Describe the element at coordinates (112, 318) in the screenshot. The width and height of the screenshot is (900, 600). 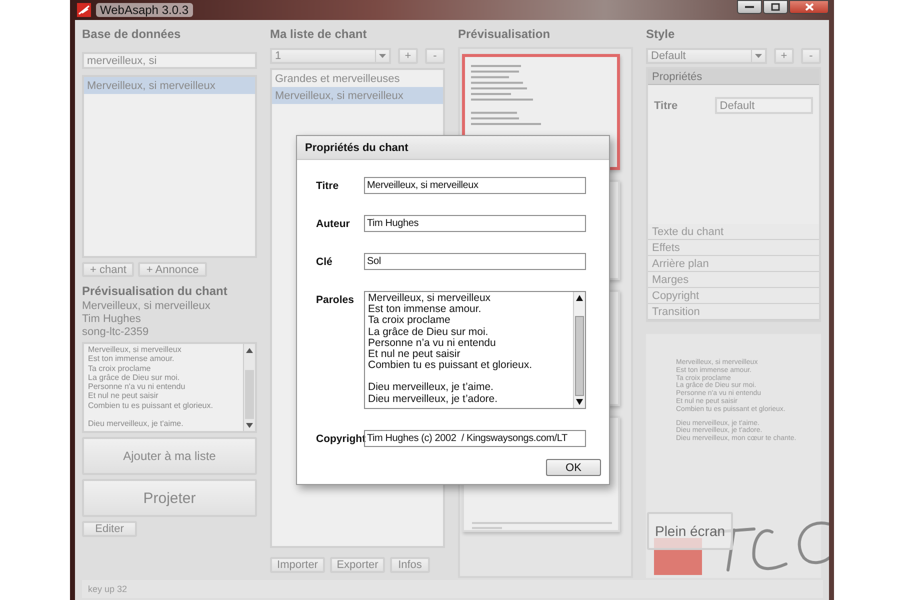
I see `song-author: Tim Hughes` at that location.